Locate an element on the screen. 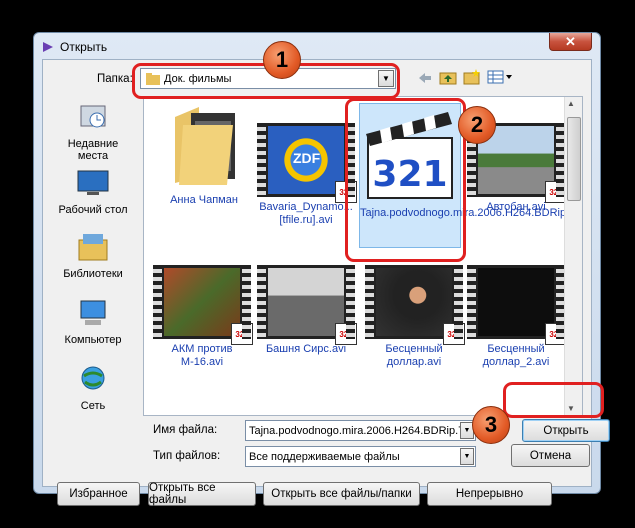 The image size is (635, 528). favorites-button: Избранное is located at coordinates (98, 494).